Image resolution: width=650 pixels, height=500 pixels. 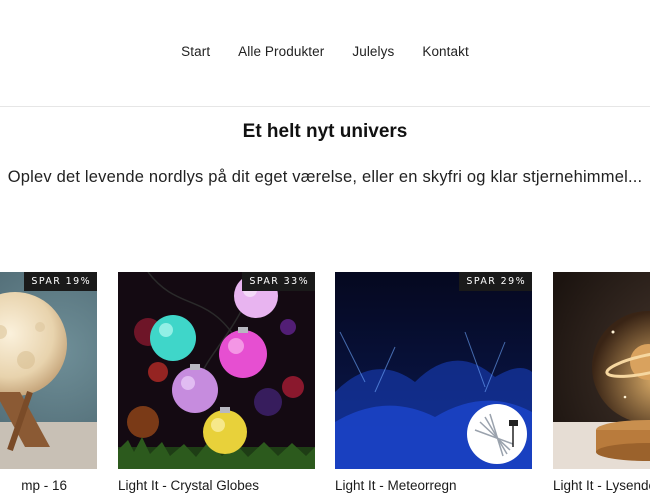 I want to click on nav-item-julelys: Julelys, so click(x=373, y=51).